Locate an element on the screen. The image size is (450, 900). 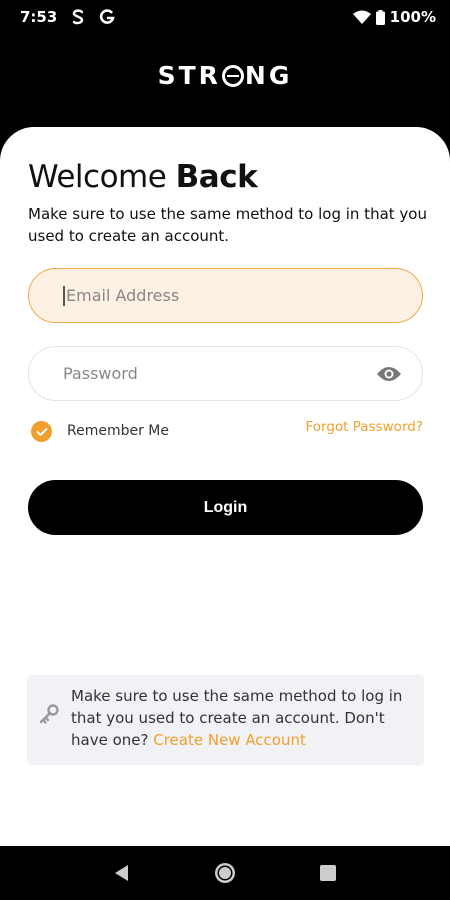
create-account-link: Create New Account is located at coordinates (229, 740).